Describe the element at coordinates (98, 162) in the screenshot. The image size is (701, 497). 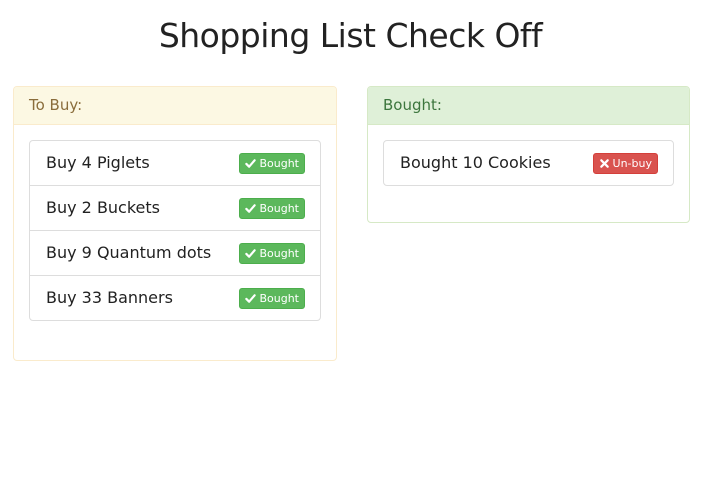
I see `item-text: Buy 4 Piglets` at that location.